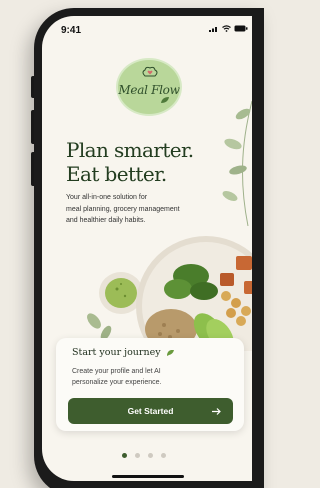 Image resolution: width=320 pixels, height=488 pixels. I want to click on home-indicator, so click(148, 476).